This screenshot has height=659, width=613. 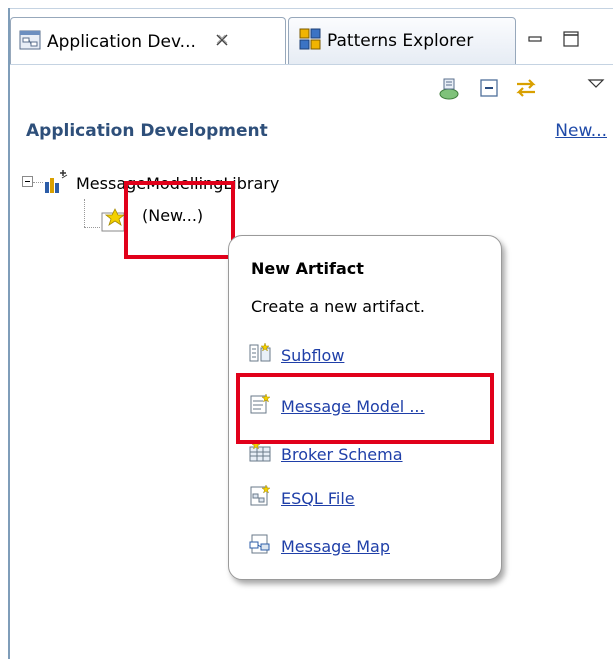 I want to click on tree-expander-icon, so click(x=27, y=181).